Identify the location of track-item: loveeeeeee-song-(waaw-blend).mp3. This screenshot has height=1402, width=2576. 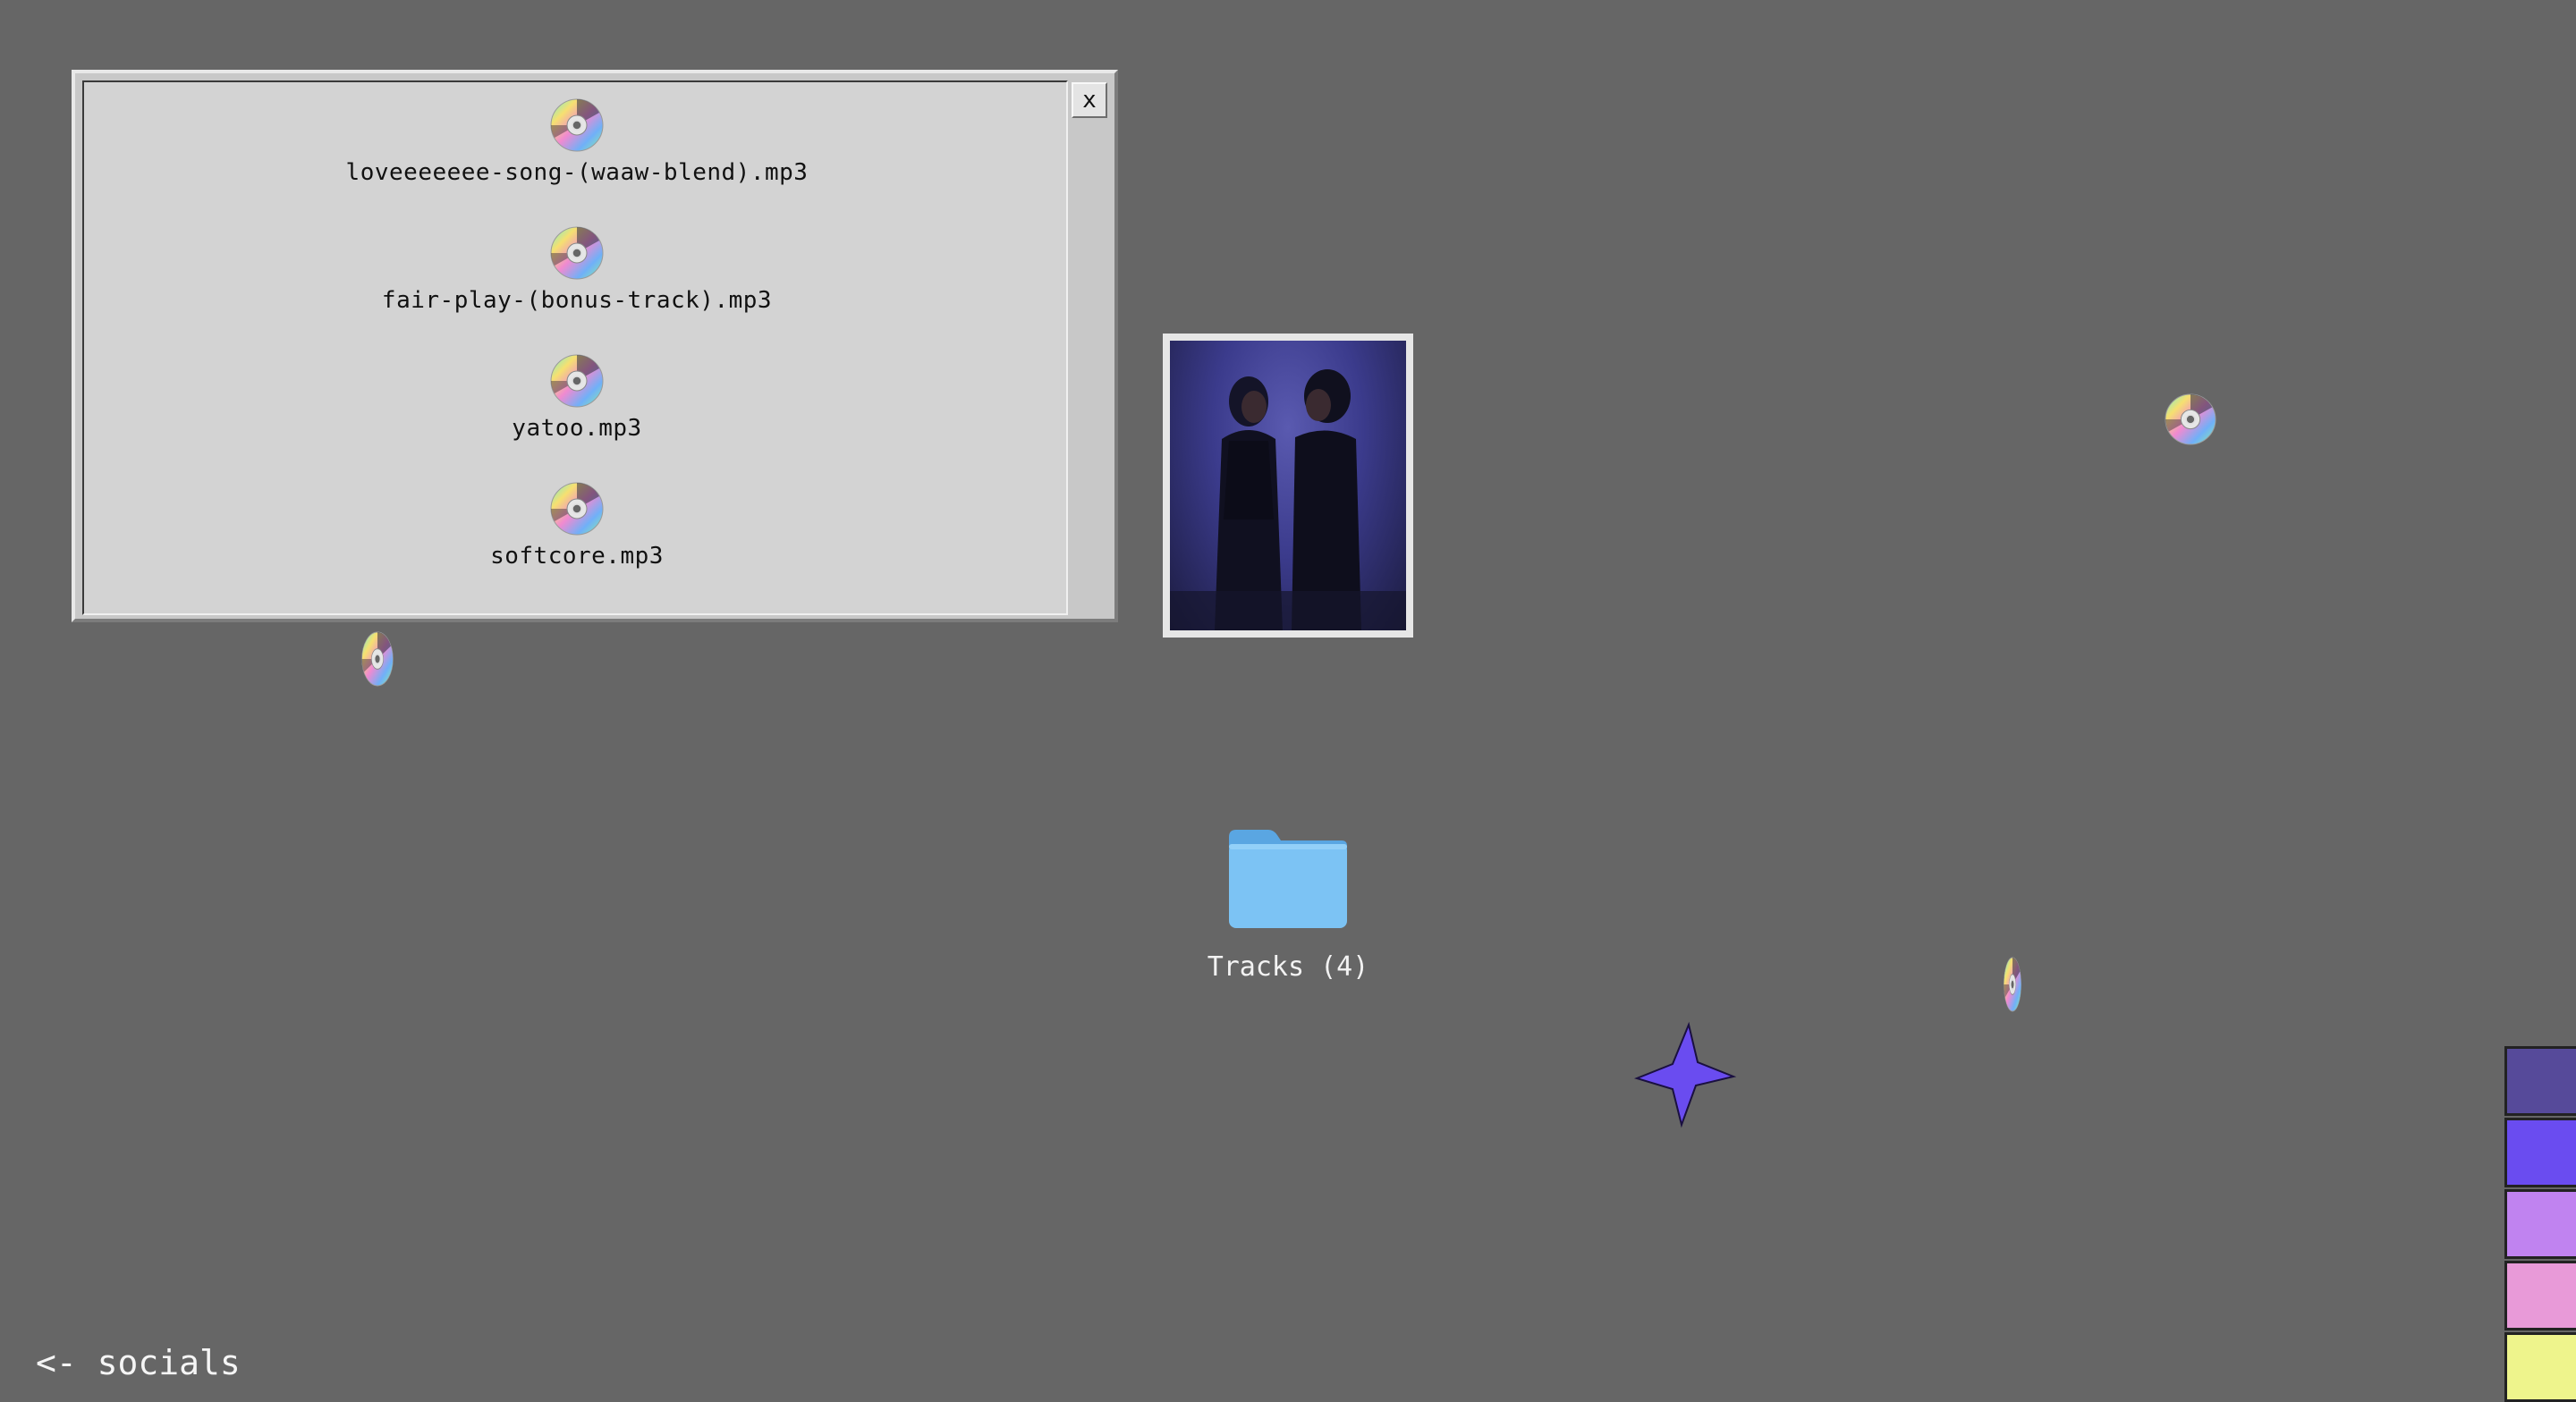
(577, 142).